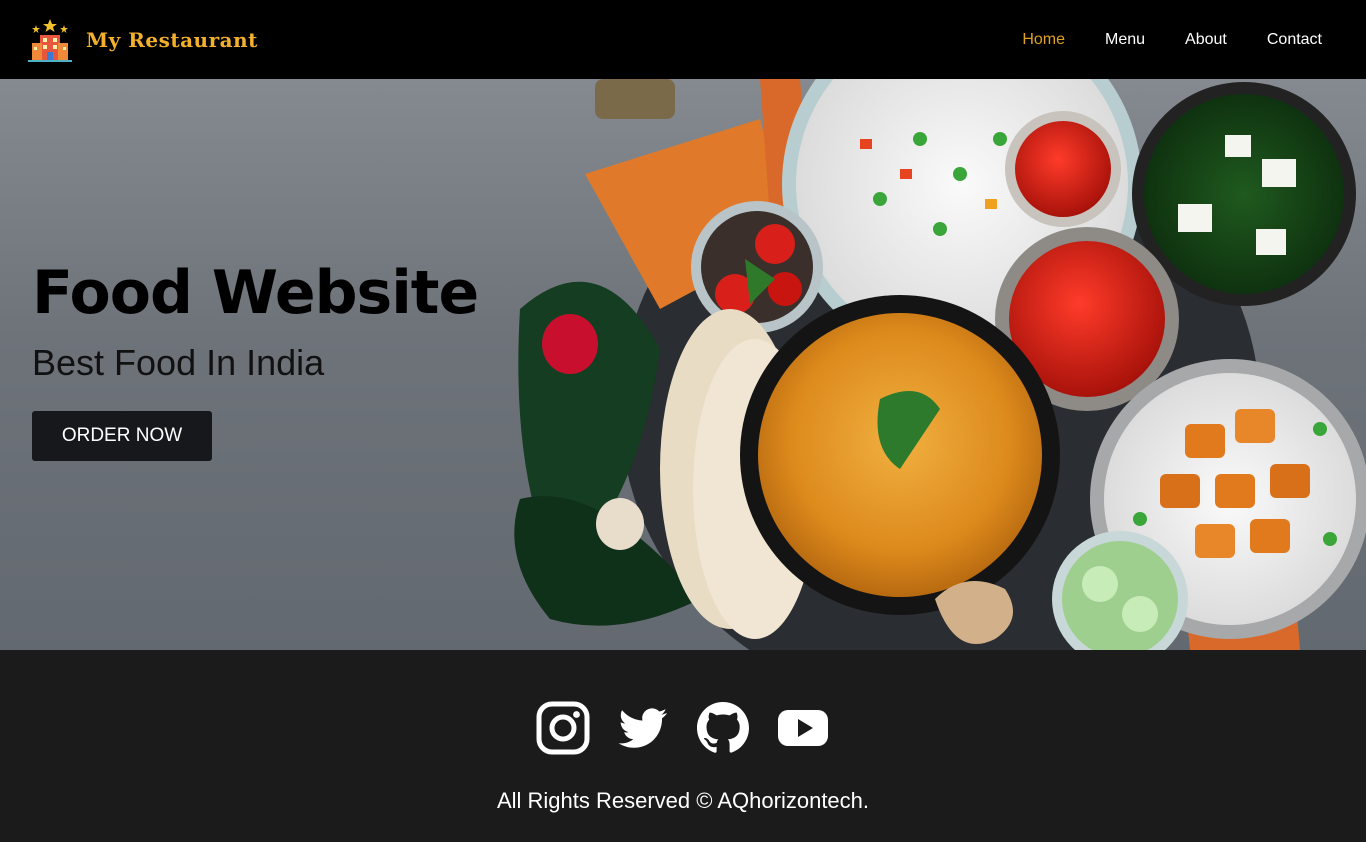  Describe the element at coordinates (563, 728) in the screenshot. I see `instagram-icon` at that location.